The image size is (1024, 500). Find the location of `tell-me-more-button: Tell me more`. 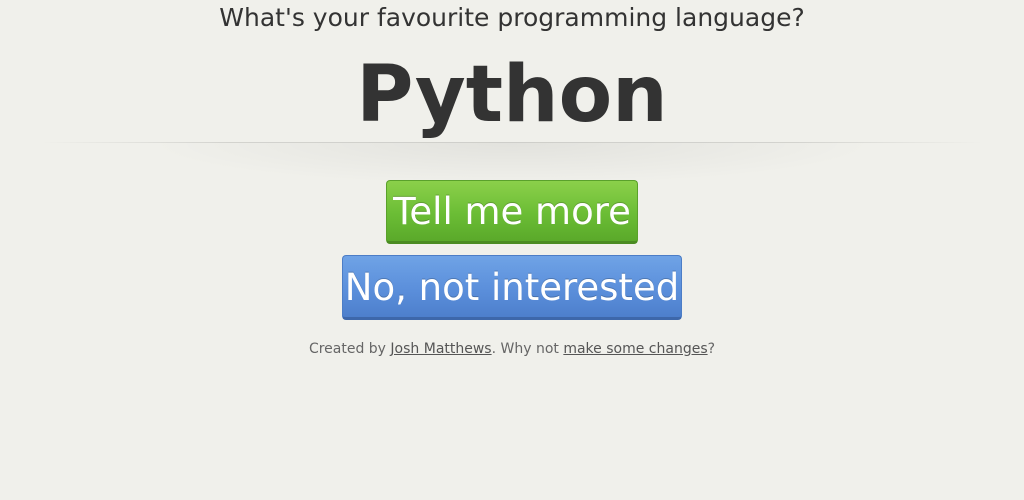

tell-me-more-button: Tell me more is located at coordinates (512, 212).